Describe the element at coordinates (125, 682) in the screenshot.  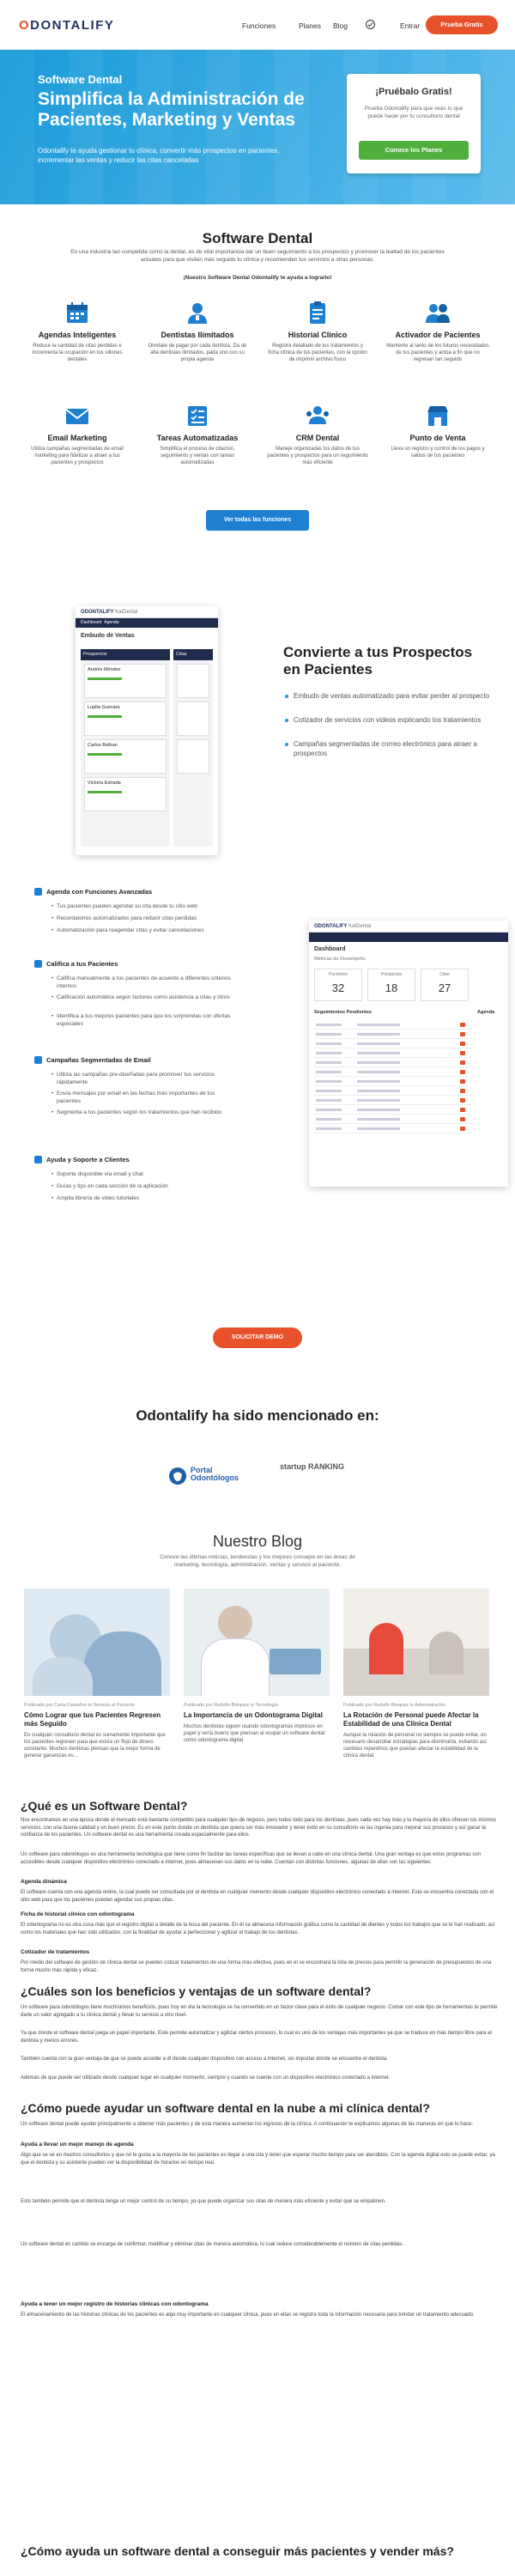
I see `prospect-card: Andrés Méndez` at that location.